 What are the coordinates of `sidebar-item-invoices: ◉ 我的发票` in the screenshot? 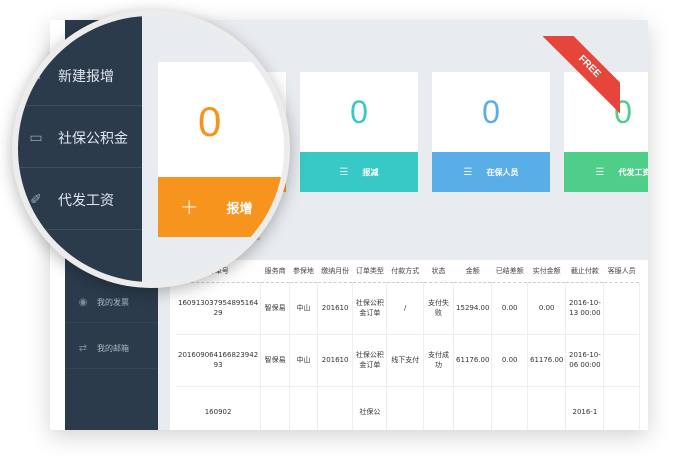 It's located at (111, 303).